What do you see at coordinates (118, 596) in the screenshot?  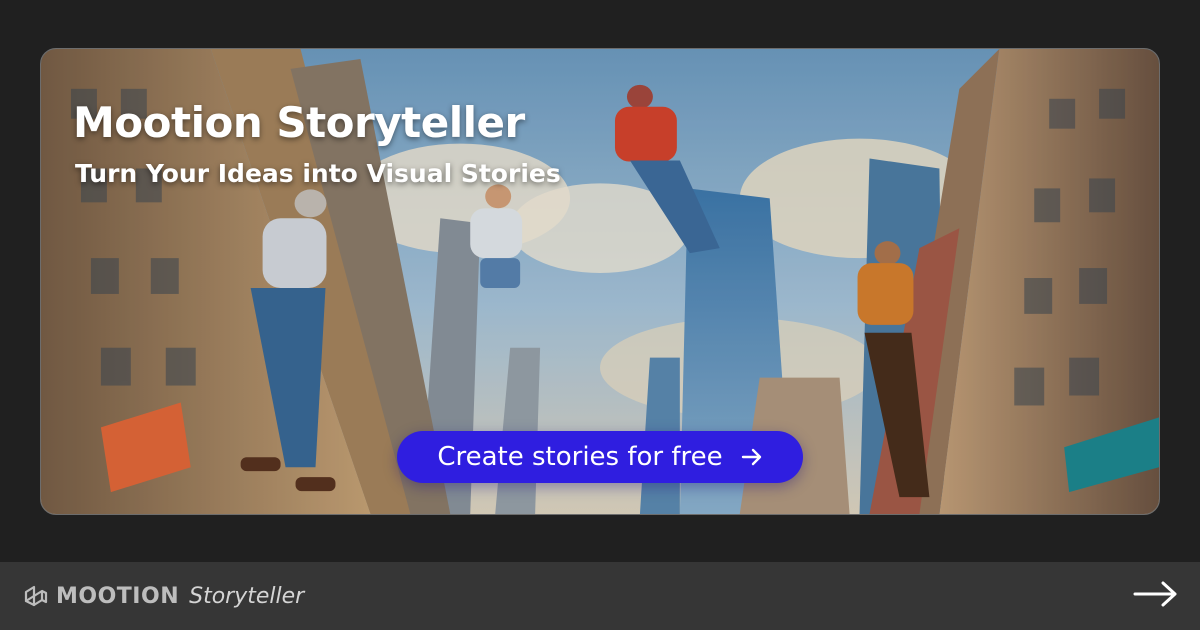 I see `brand-name: MOOTION` at bounding box center [118, 596].